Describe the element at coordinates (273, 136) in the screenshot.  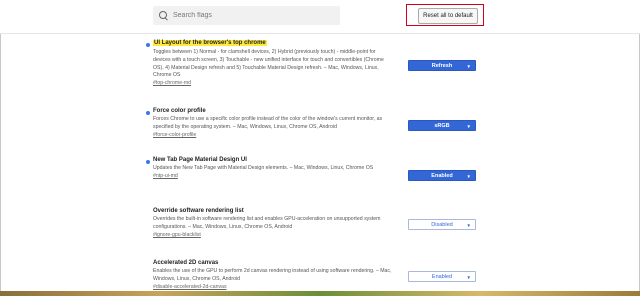
I see `flag-anchor-link: #force-color-profile` at that location.